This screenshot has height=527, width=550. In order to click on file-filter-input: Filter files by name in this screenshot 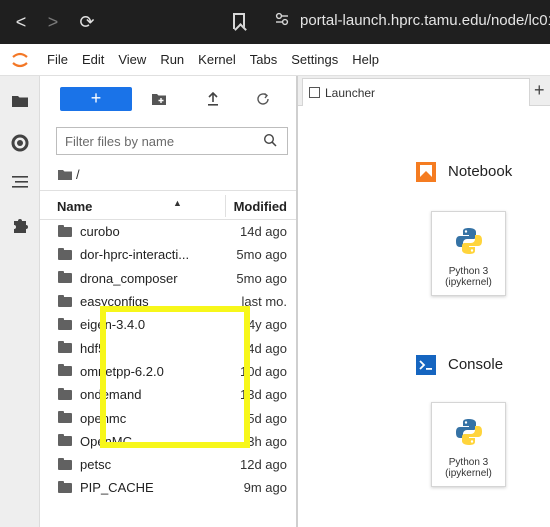, I will do `click(172, 141)`.